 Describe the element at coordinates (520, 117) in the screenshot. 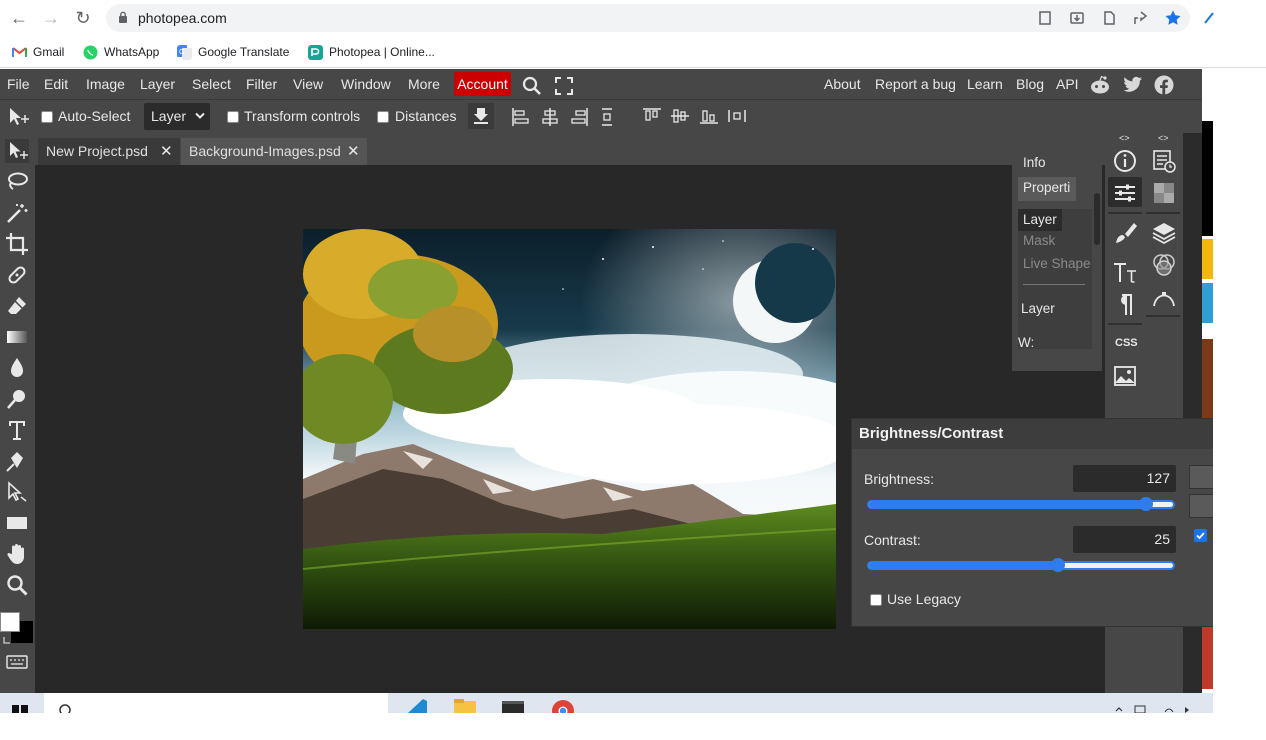

I see `align-left-icon` at that location.